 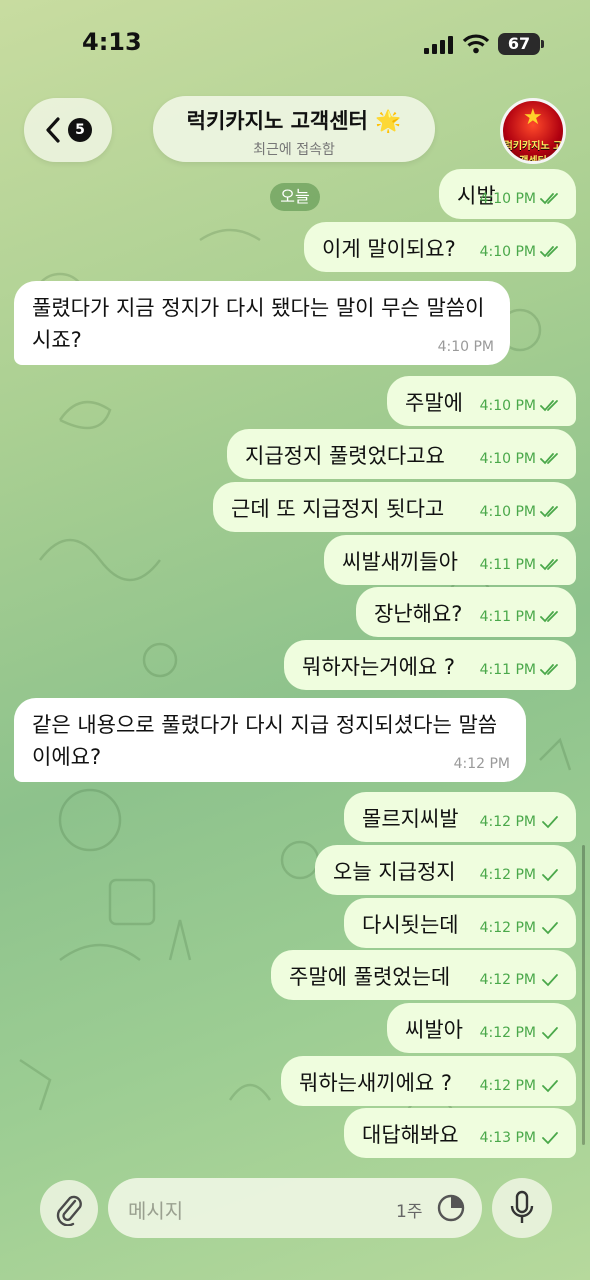 I want to click on attach-button, so click(x=69, y=1209).